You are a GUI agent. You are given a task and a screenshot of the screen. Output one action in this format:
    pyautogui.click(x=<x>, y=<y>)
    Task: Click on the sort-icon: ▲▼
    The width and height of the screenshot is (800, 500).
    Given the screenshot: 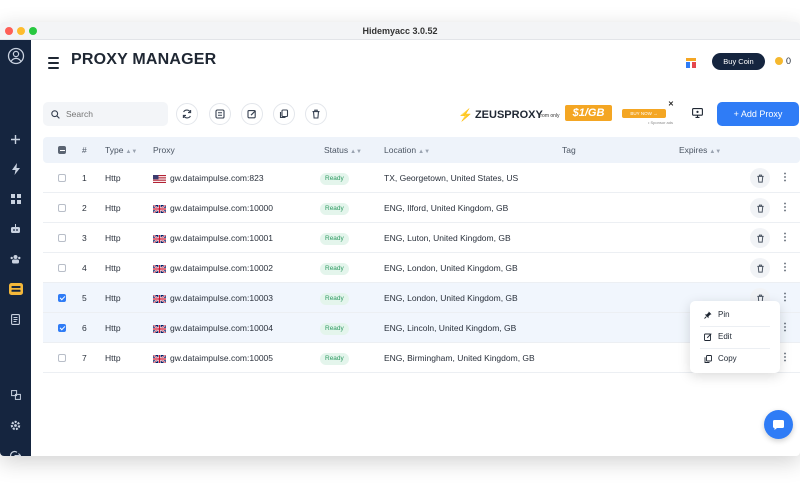 What is the action you would take?
    pyautogui.click(x=715, y=152)
    